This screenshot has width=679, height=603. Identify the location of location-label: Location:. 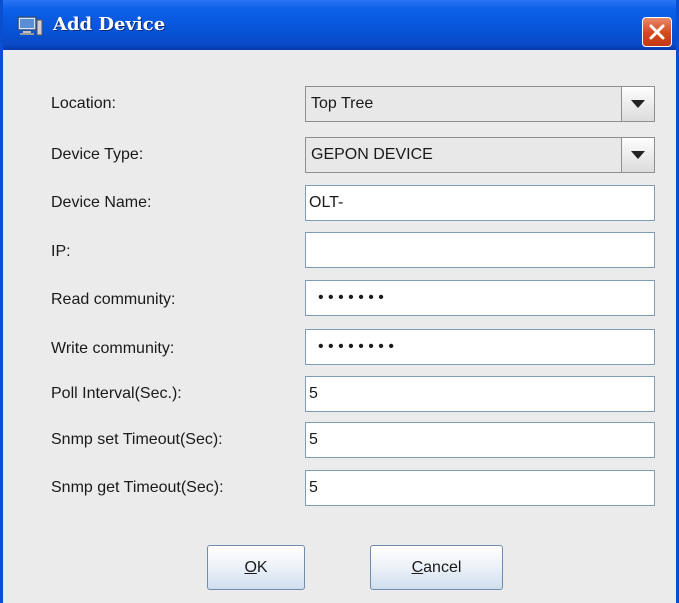
(83, 103).